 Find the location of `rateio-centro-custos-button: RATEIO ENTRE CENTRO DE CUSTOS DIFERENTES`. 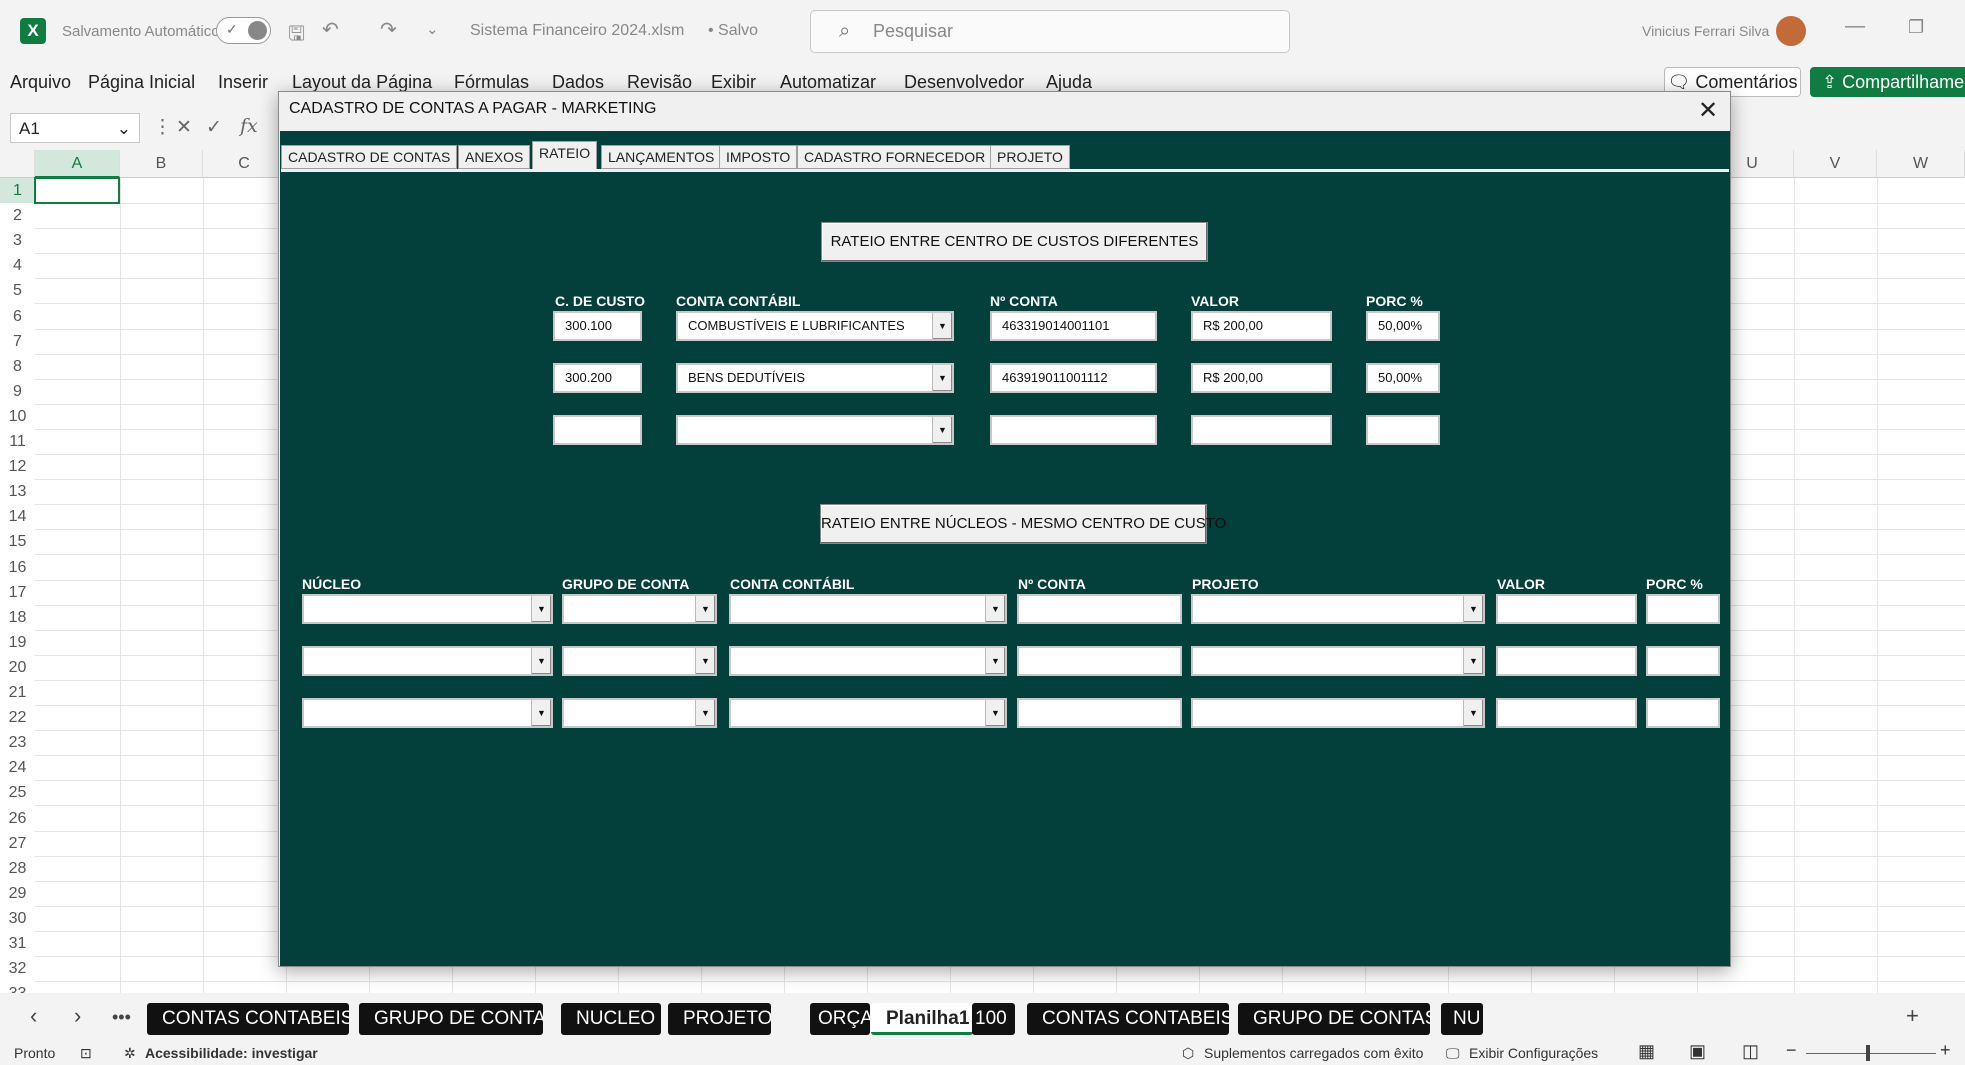

rateio-centro-custos-button: RATEIO ENTRE CENTRO DE CUSTOS DIFERENTES is located at coordinates (1014, 242).